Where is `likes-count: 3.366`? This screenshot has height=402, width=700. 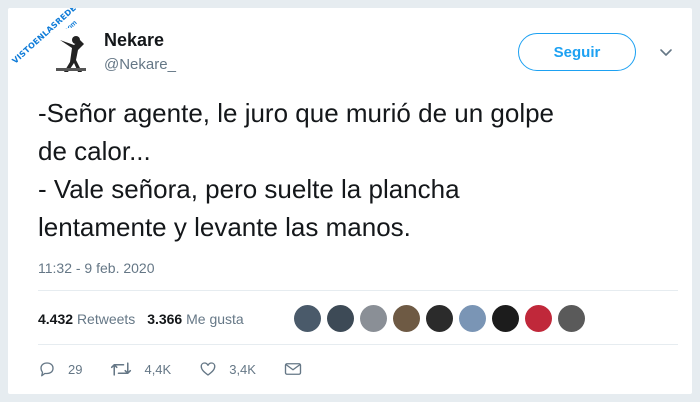 likes-count: 3.366 is located at coordinates (165, 319).